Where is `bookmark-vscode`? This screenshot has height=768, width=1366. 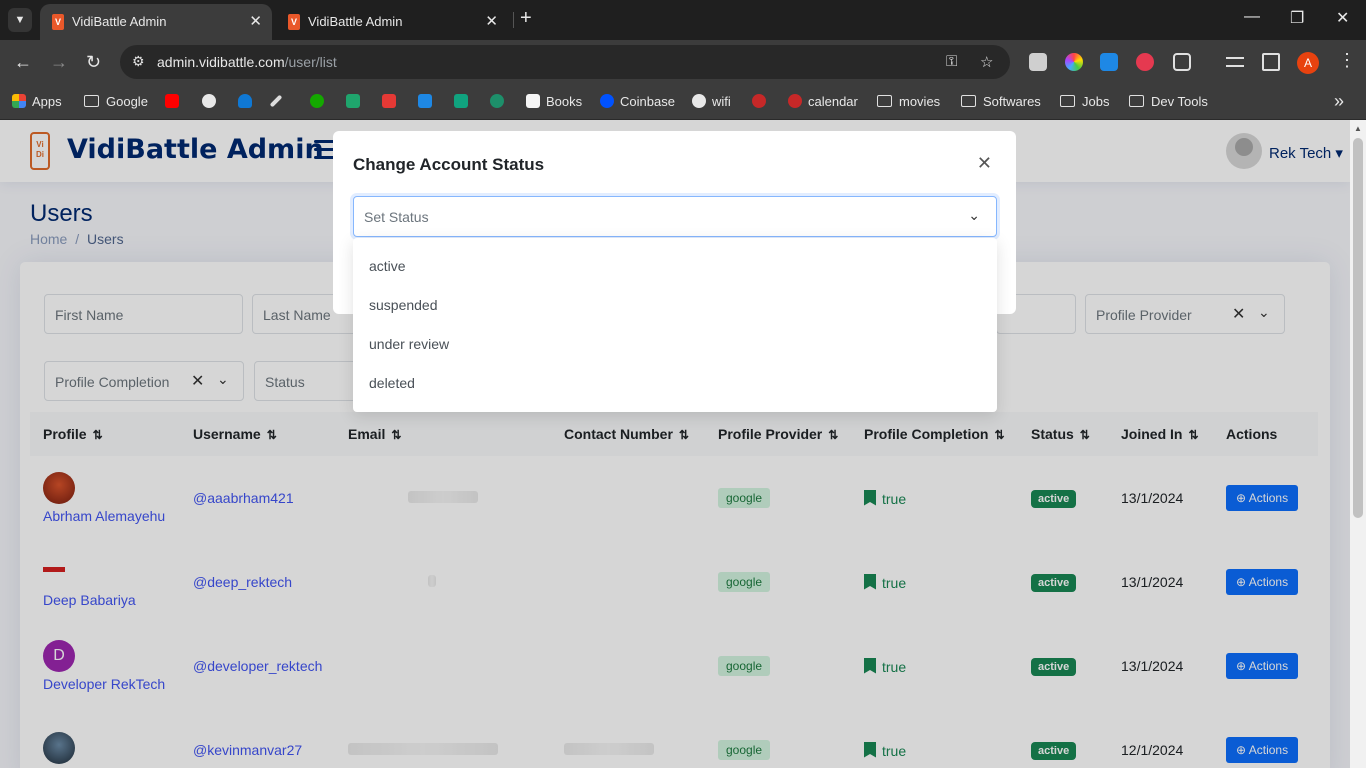 bookmark-vscode is located at coordinates (428, 101).